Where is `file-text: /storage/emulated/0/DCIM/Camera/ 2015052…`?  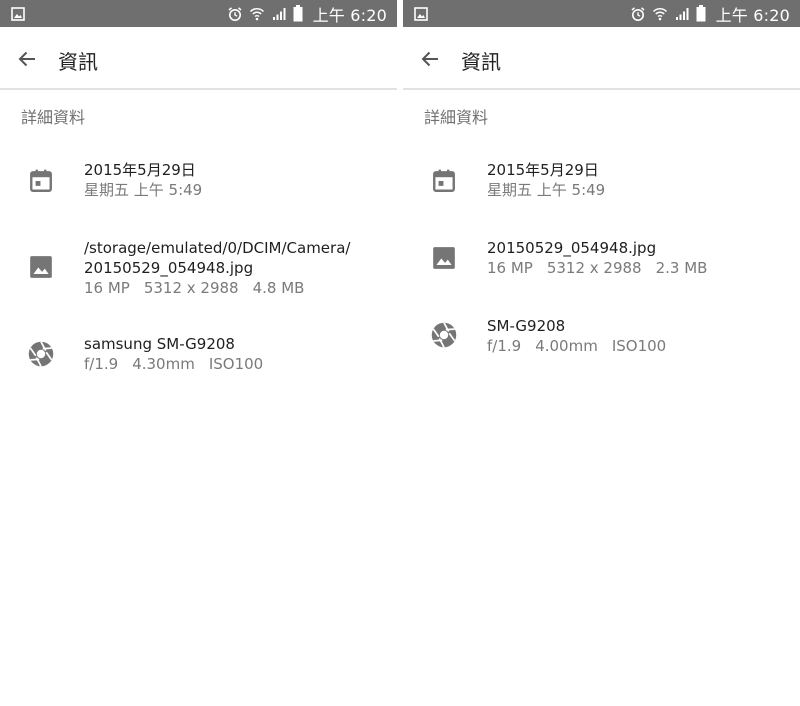 file-text: /storage/emulated/0/DCIM/Camera/ 2015052… is located at coordinates (238, 268).